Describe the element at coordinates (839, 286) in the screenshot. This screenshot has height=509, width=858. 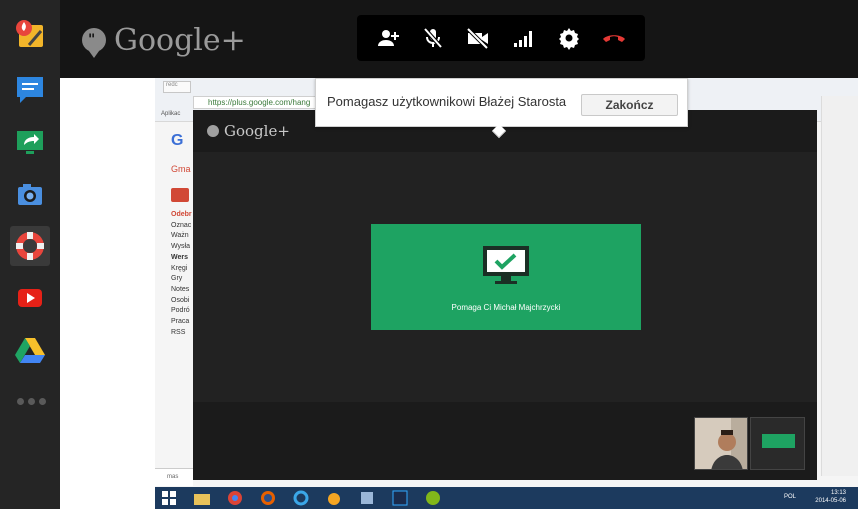
I see `browser-right-column` at that location.